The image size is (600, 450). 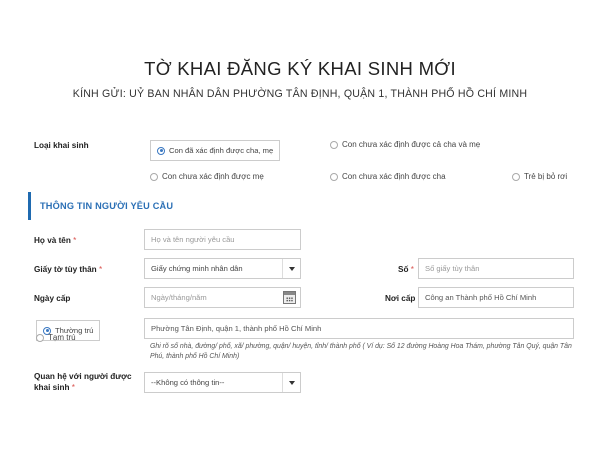 What do you see at coordinates (222, 297) in the screenshot?
I see `issue-date-input: Ngày/tháng/năm` at bounding box center [222, 297].